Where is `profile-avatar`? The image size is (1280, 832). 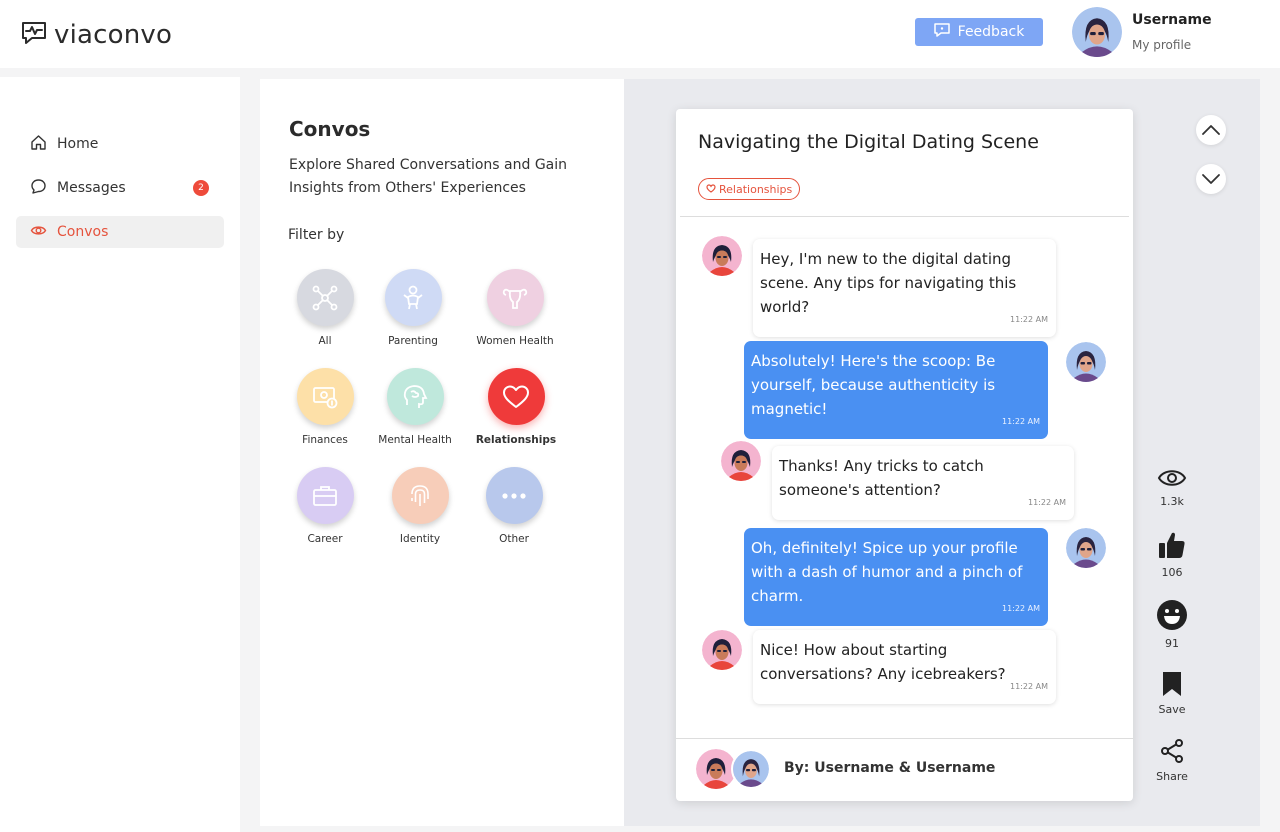 profile-avatar is located at coordinates (1097, 32).